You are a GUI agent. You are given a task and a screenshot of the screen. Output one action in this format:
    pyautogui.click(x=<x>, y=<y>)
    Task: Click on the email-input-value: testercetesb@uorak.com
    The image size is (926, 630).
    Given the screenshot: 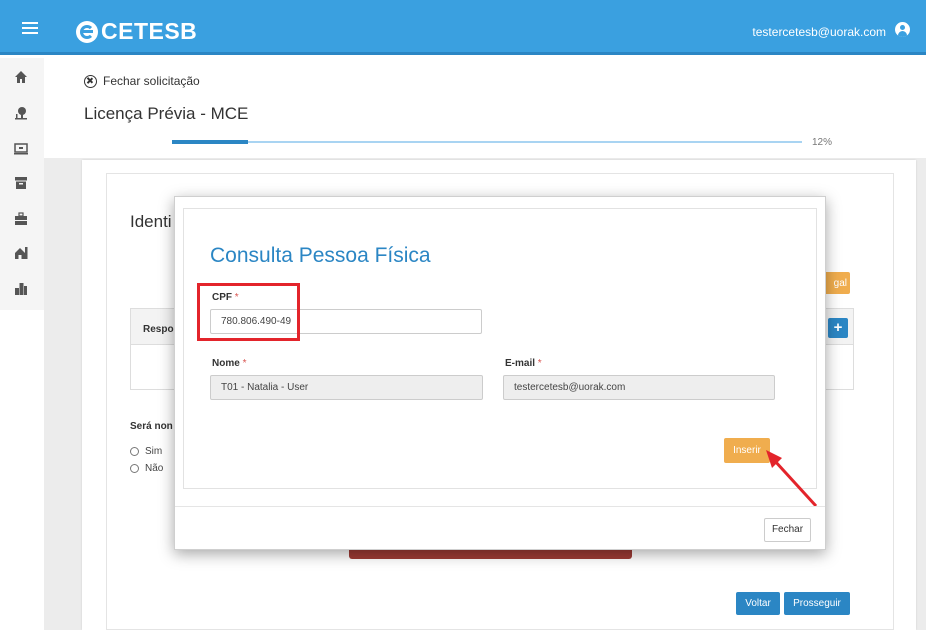 What is the action you would take?
    pyautogui.click(x=570, y=387)
    